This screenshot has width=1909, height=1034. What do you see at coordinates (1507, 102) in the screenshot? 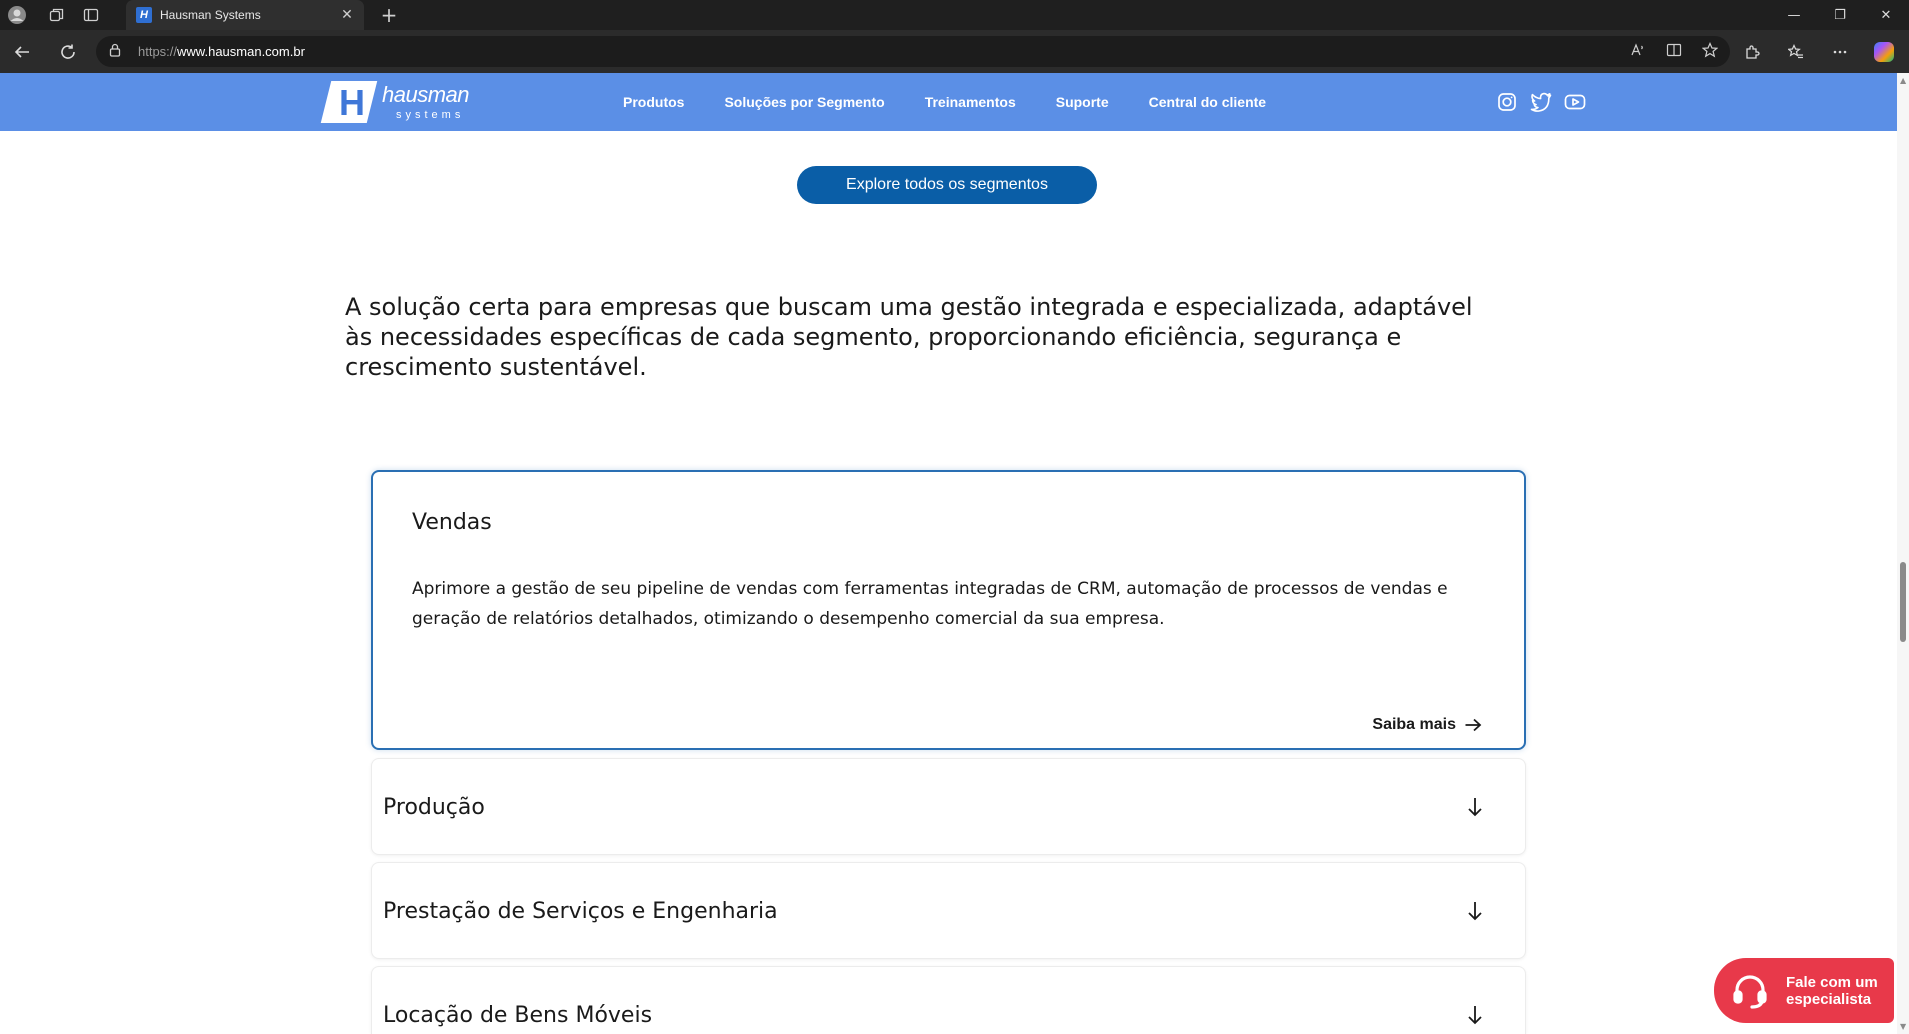
I see `instagram-icon` at bounding box center [1507, 102].